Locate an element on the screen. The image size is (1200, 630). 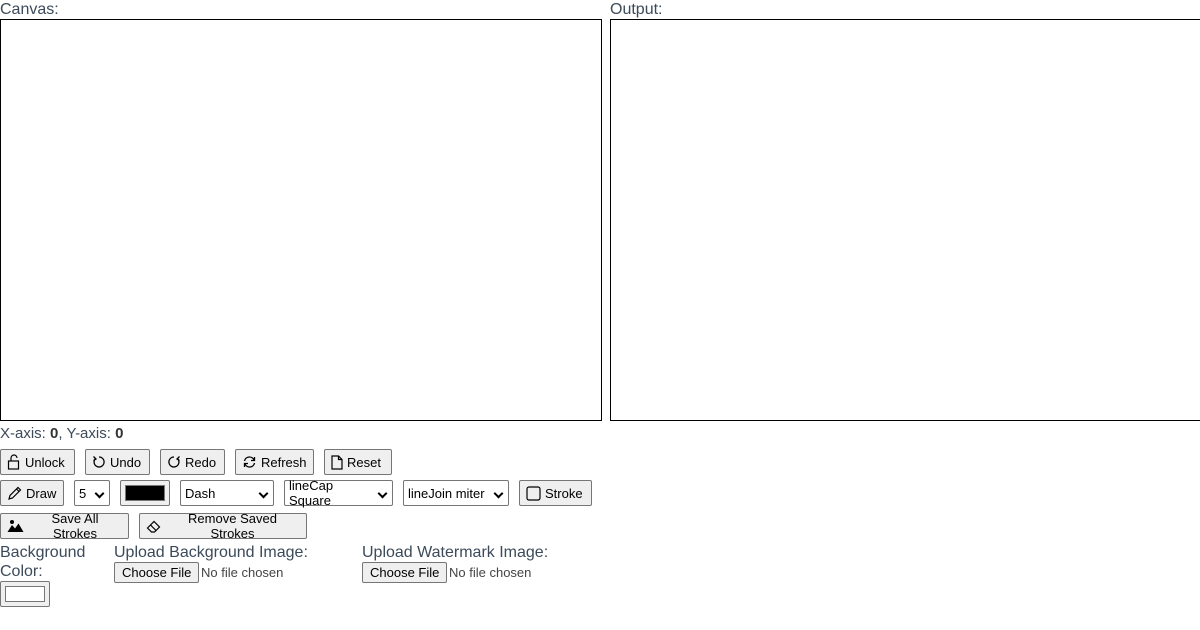
remove-saved-strokes-button: Remove Saved Strokes is located at coordinates (223, 526).